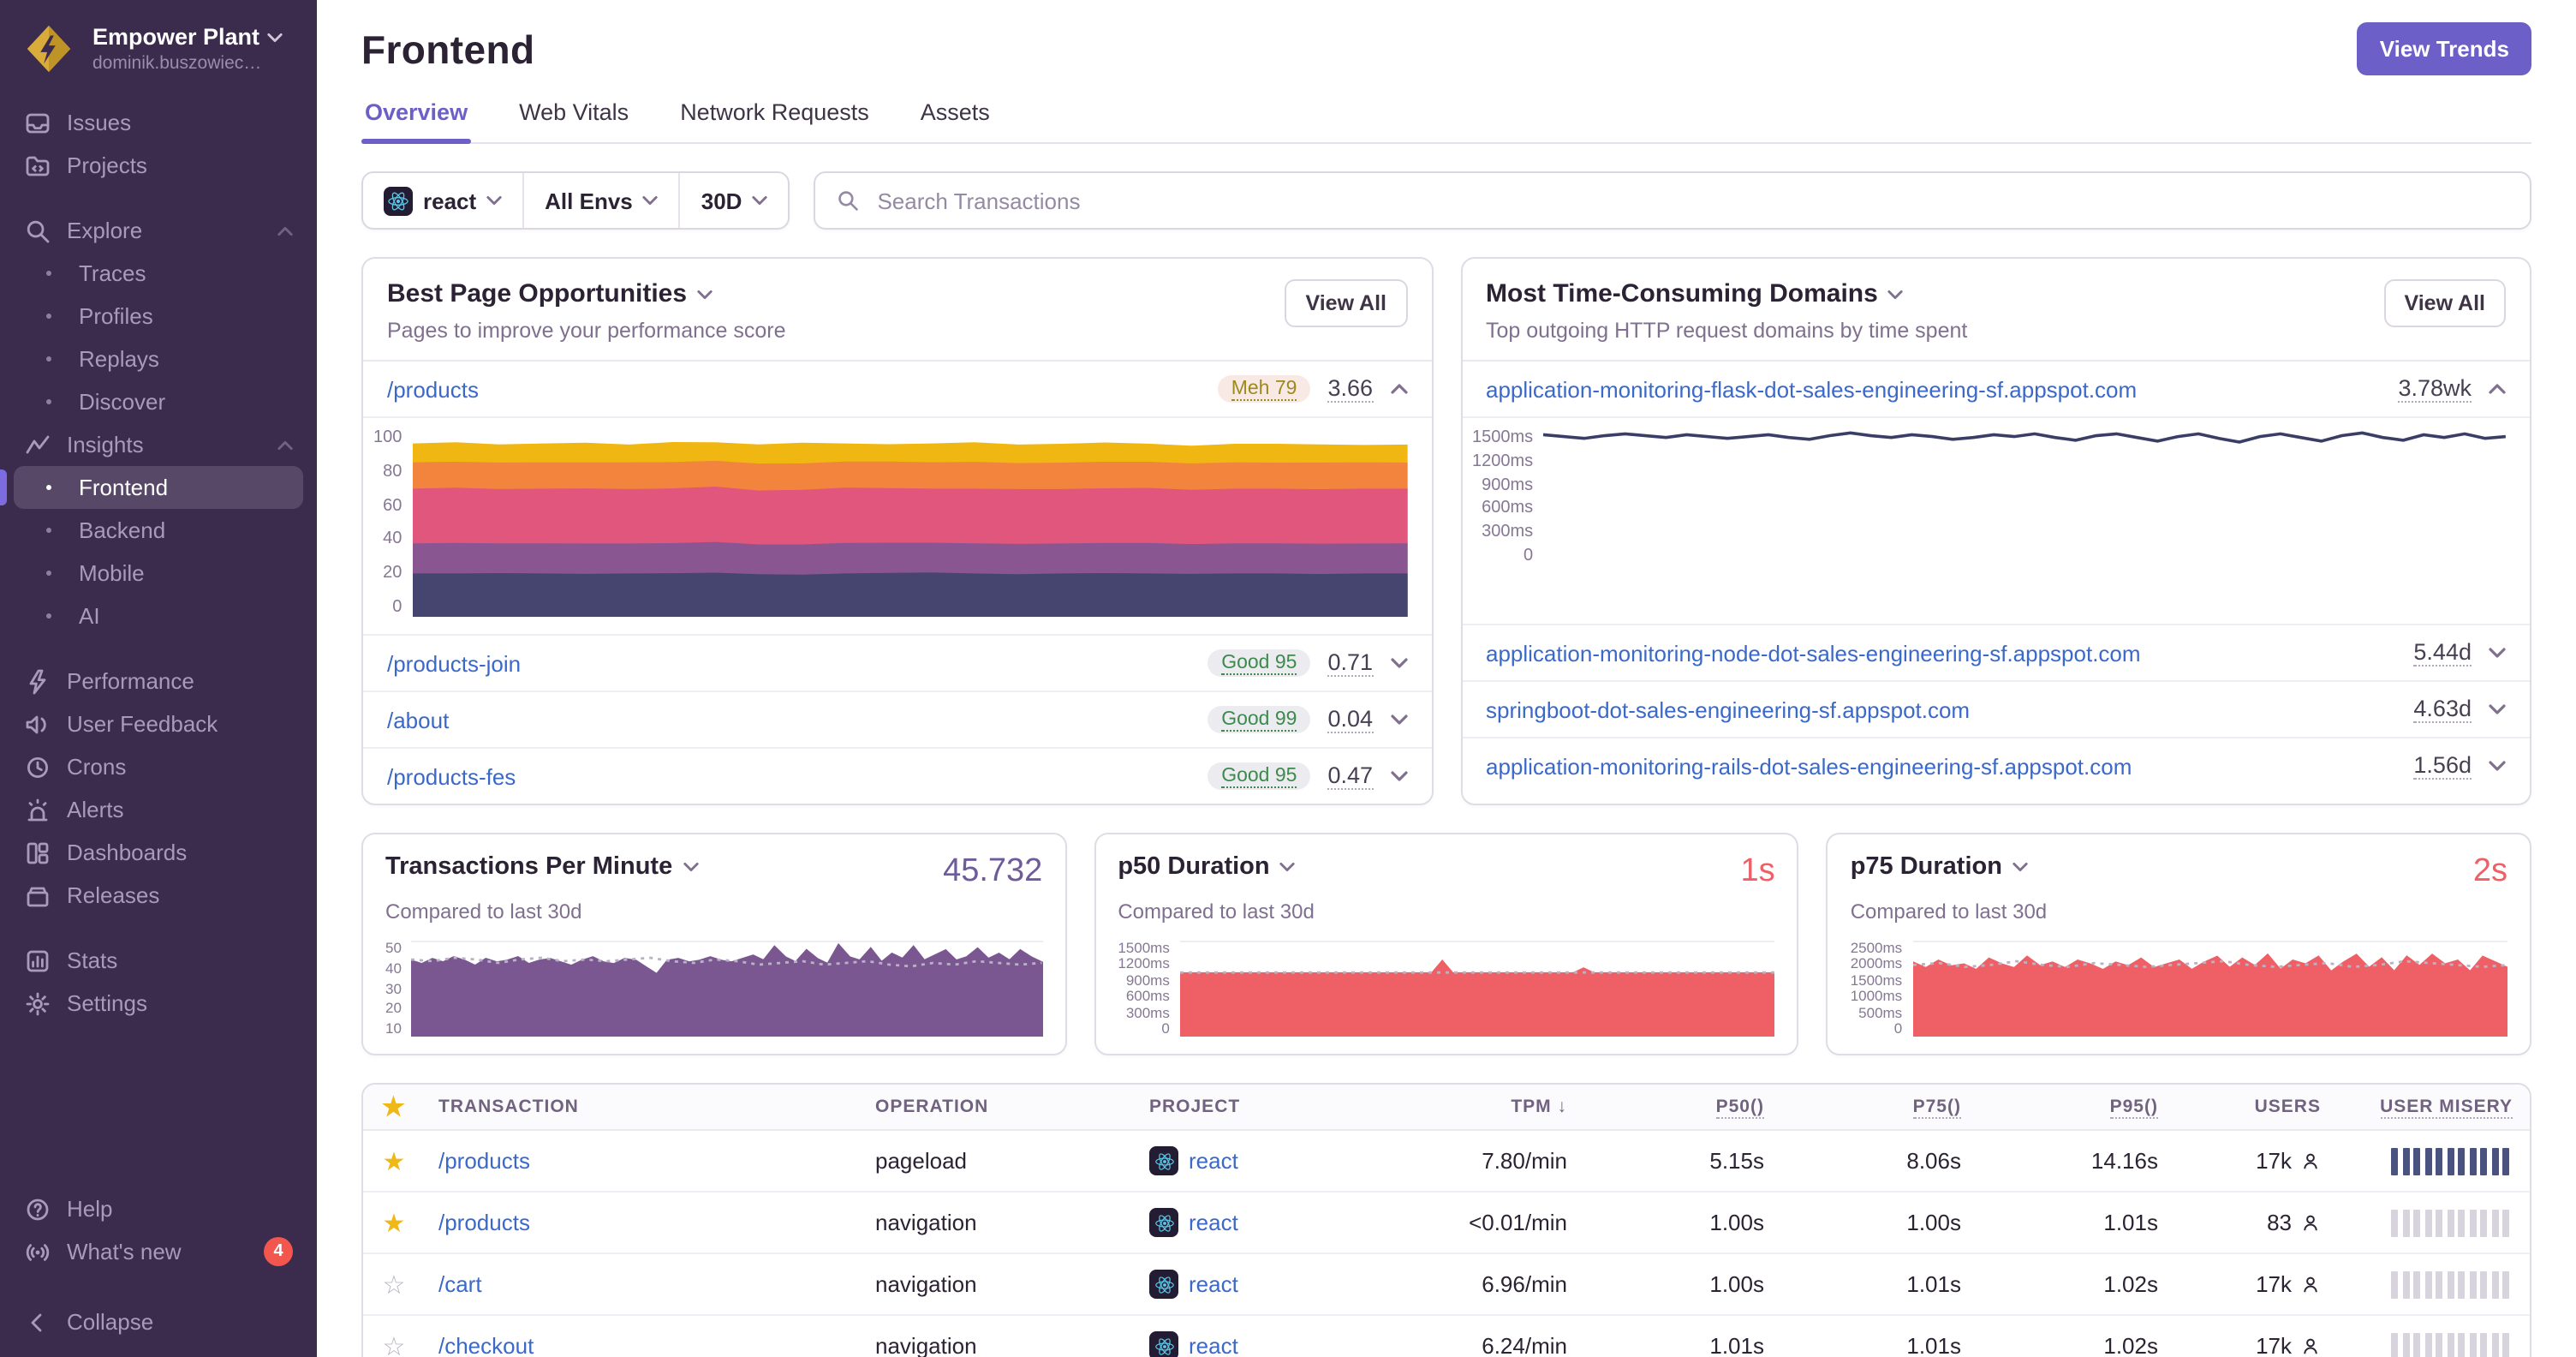 The height and width of the screenshot is (1357, 2576). What do you see at coordinates (159, 960) in the screenshot?
I see `sidebar-item-stats: Stats` at bounding box center [159, 960].